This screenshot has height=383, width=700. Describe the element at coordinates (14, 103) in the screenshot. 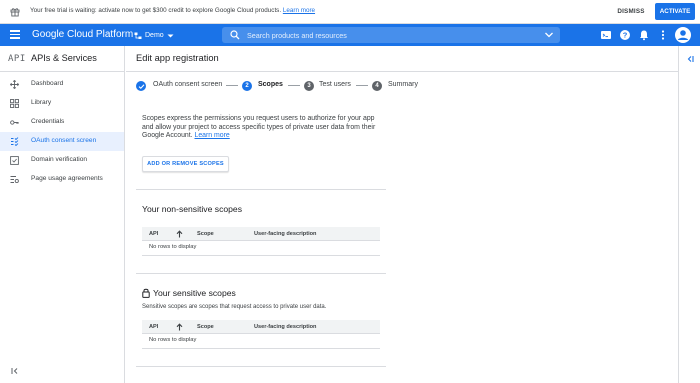

I see `library-icon` at that location.